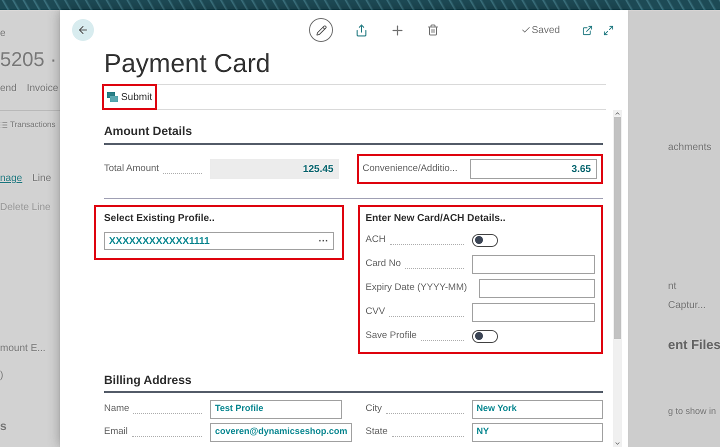 The image size is (720, 447). Describe the element at coordinates (608, 30) in the screenshot. I see `expand-icon` at that location.